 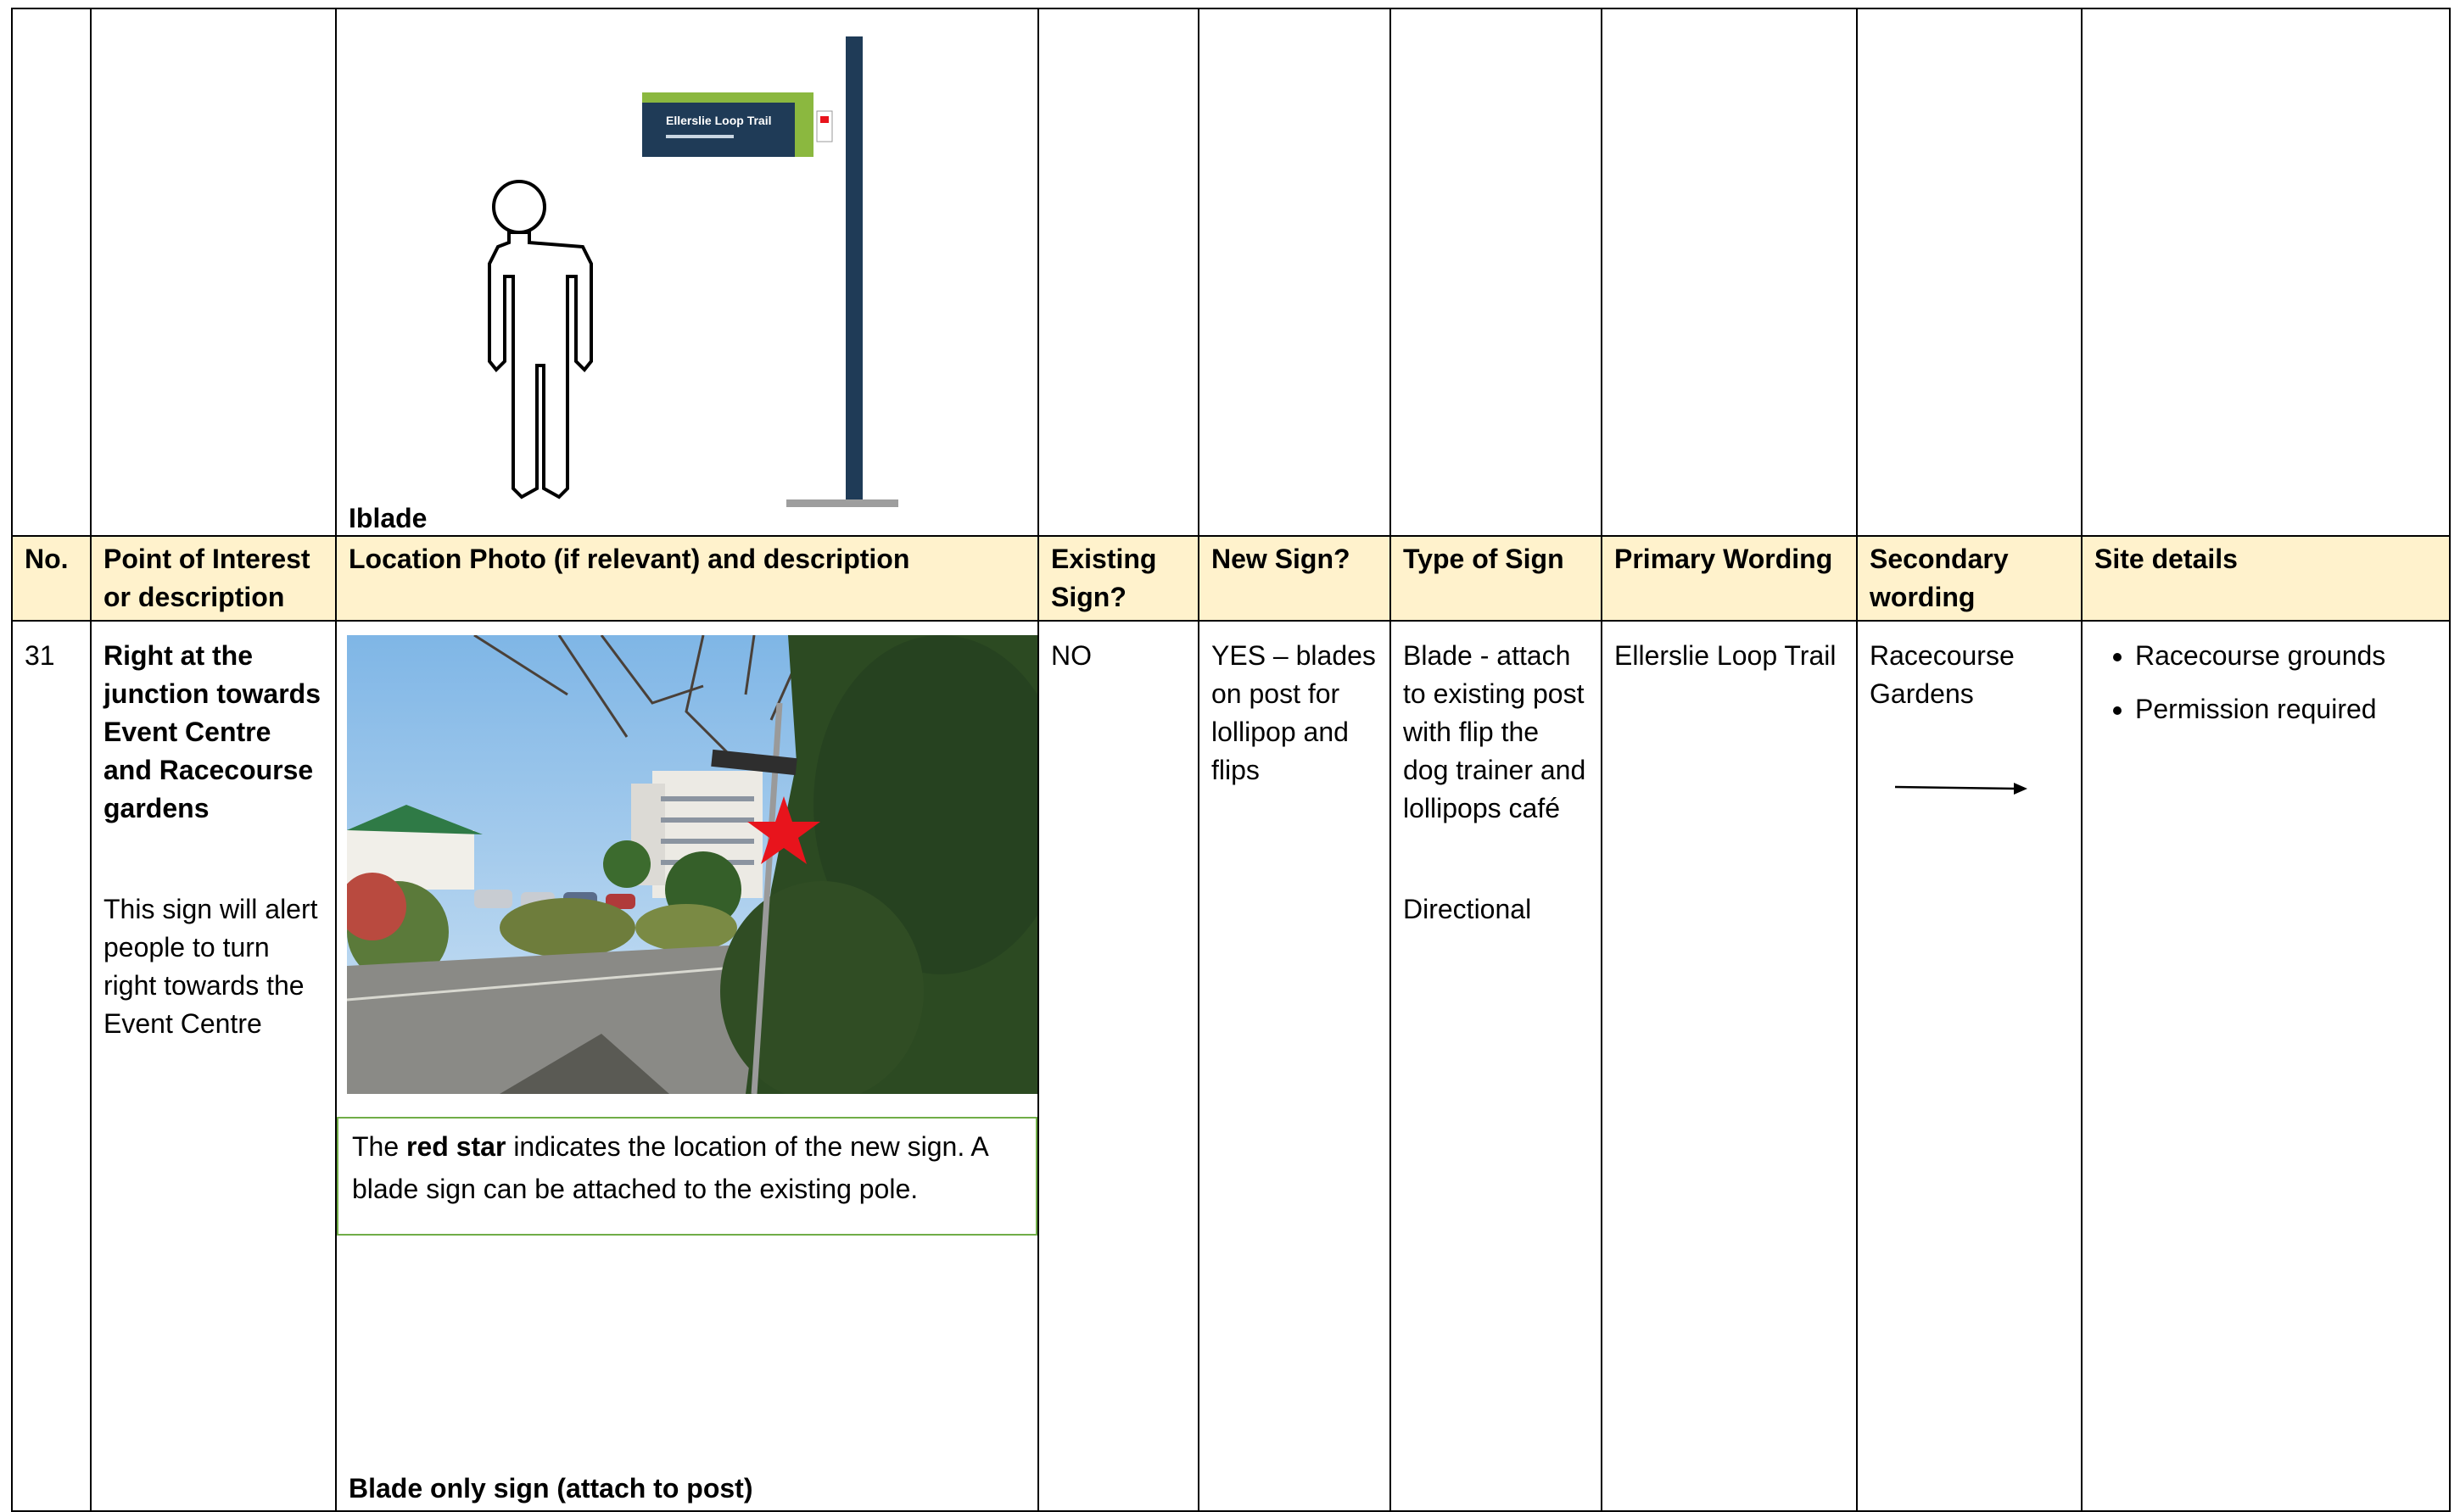 What do you see at coordinates (1970, 786) in the screenshot?
I see `arrow-right-icon` at bounding box center [1970, 786].